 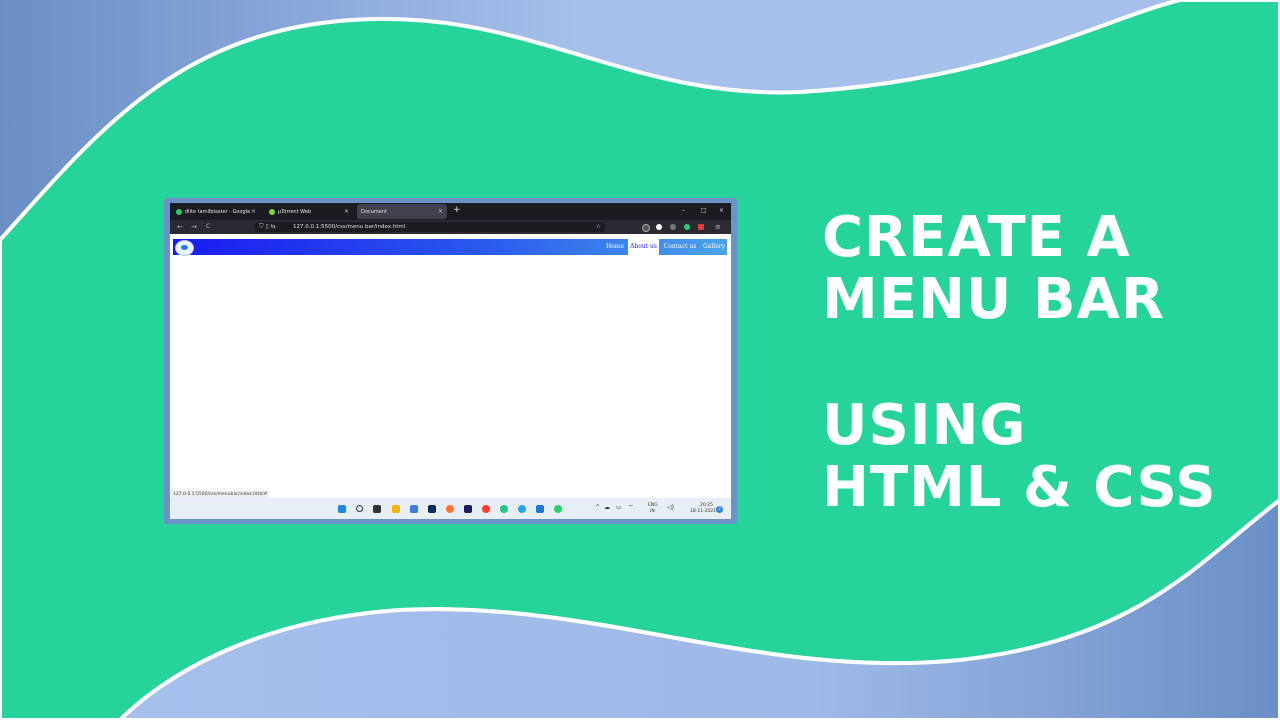 What do you see at coordinates (374, 211) in the screenshot?
I see `tab-label: Document` at bounding box center [374, 211].